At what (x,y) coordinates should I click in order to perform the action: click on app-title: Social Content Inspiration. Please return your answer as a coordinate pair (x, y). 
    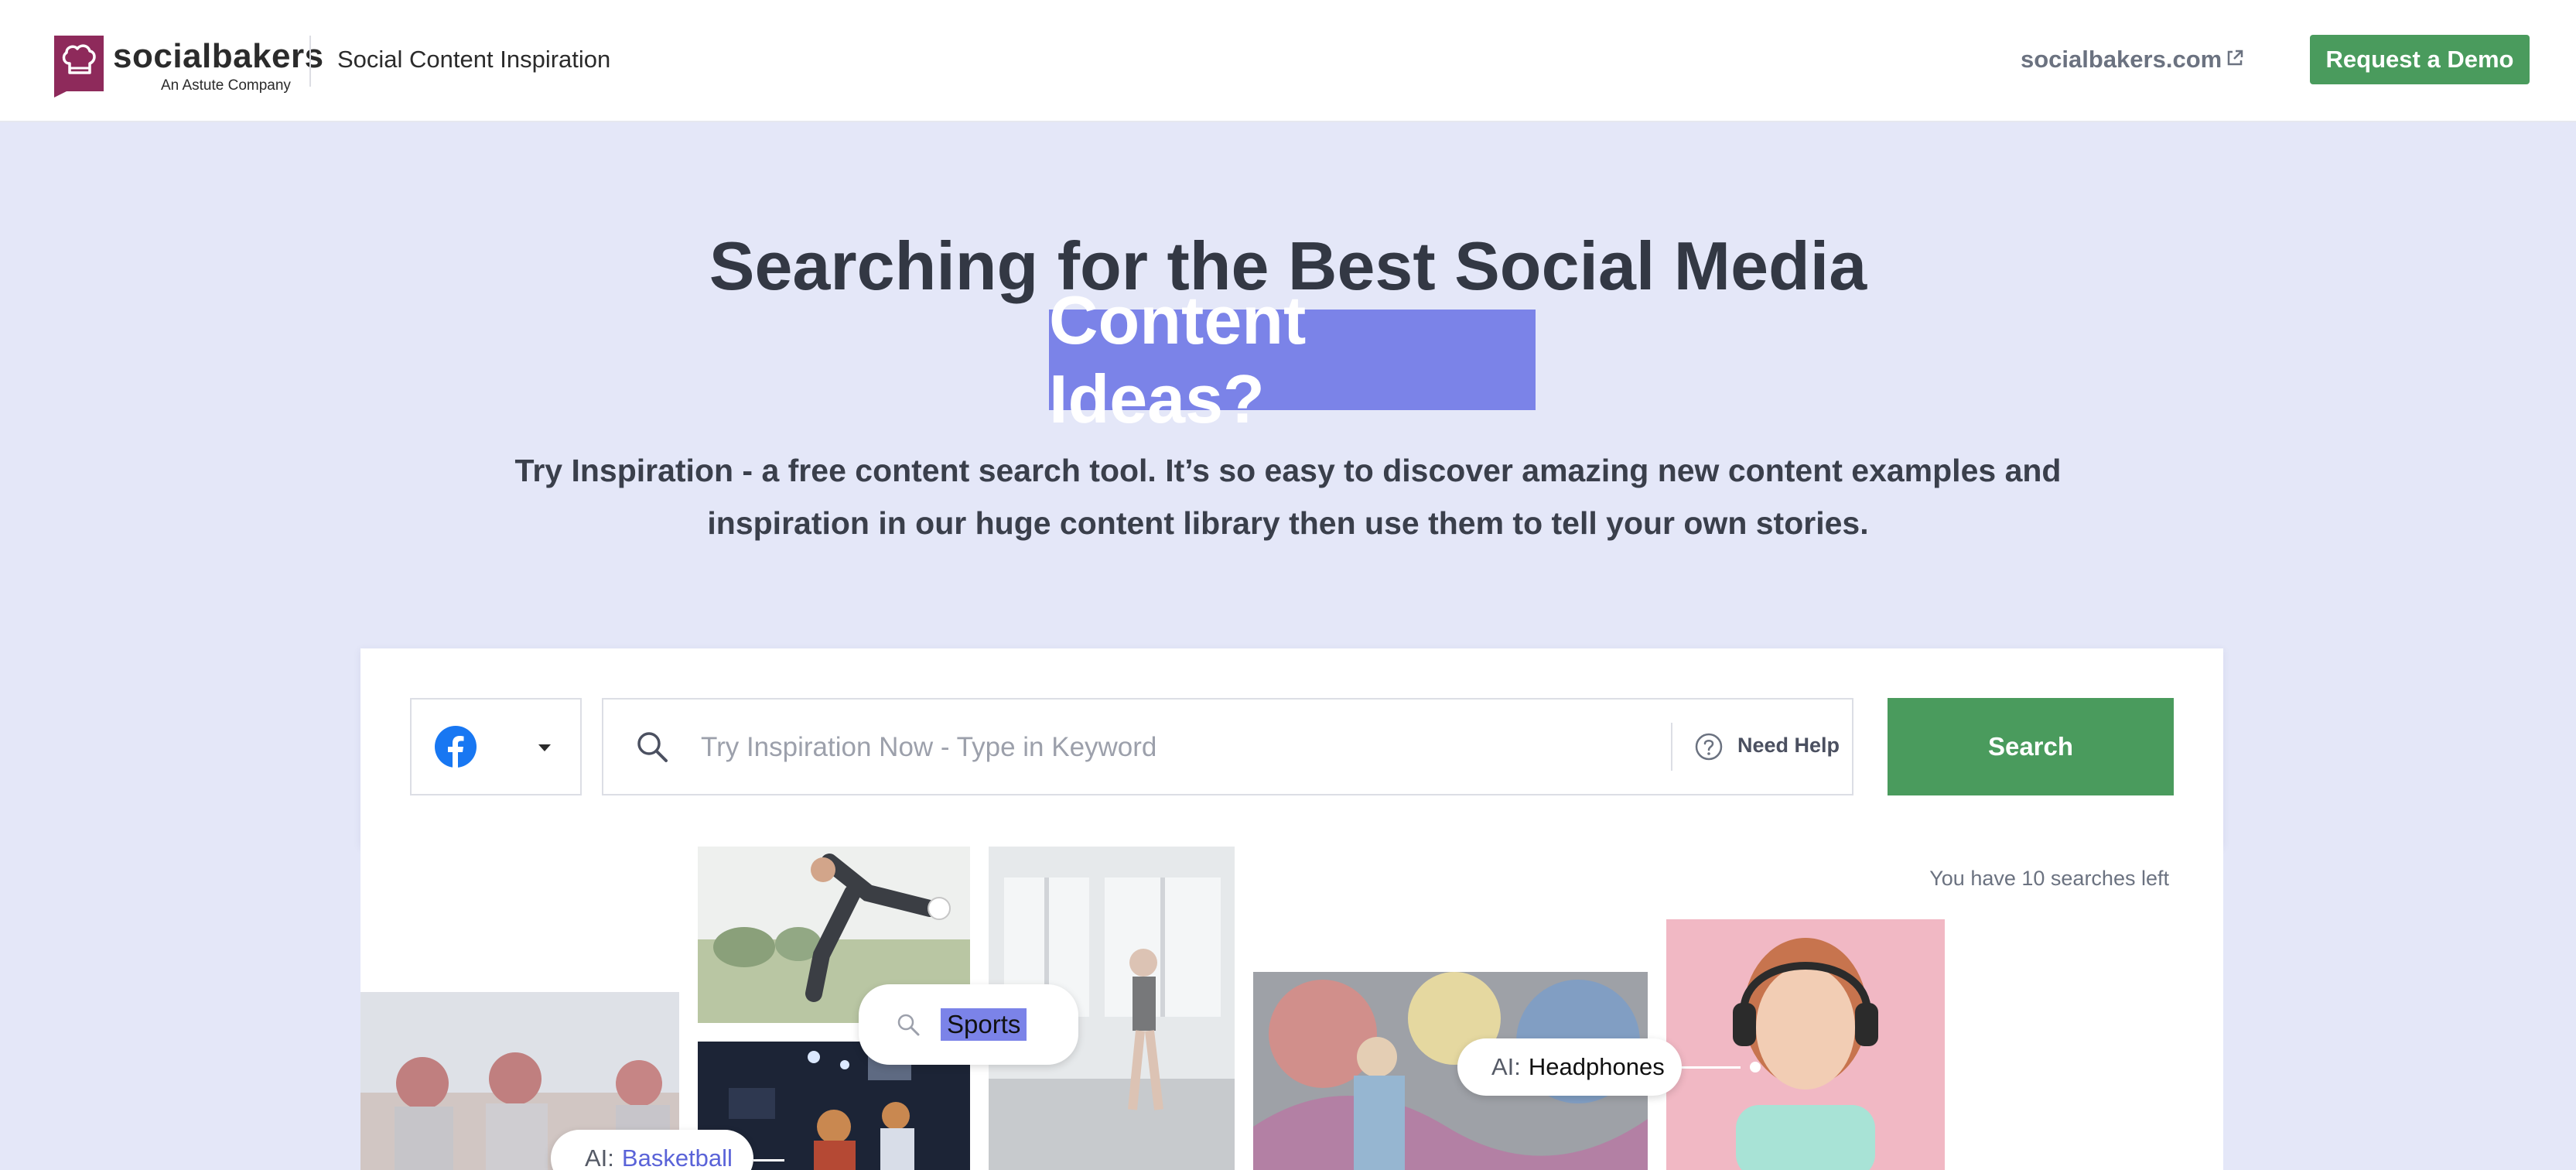
    Looking at the image, I should click on (474, 60).